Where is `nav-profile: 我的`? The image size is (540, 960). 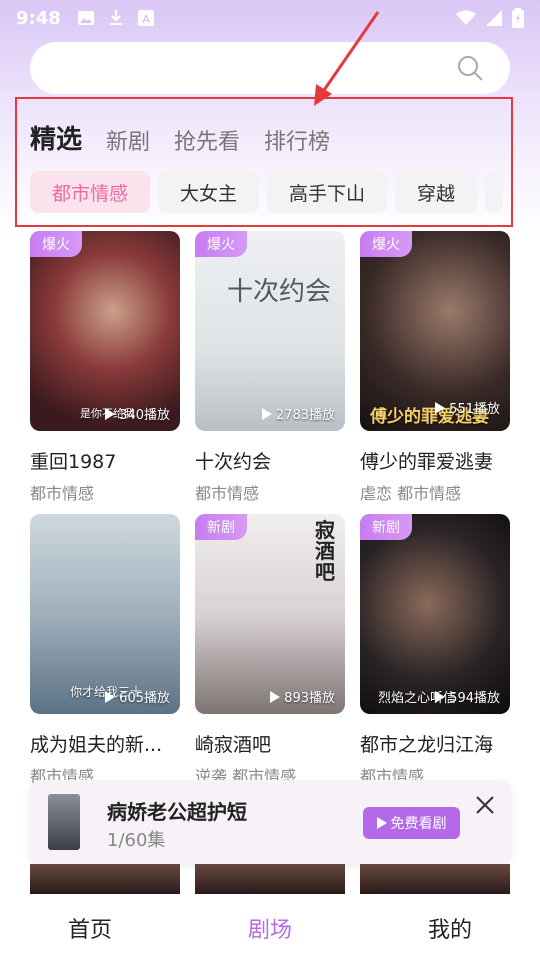
nav-profile: 我的 is located at coordinates (450, 928).